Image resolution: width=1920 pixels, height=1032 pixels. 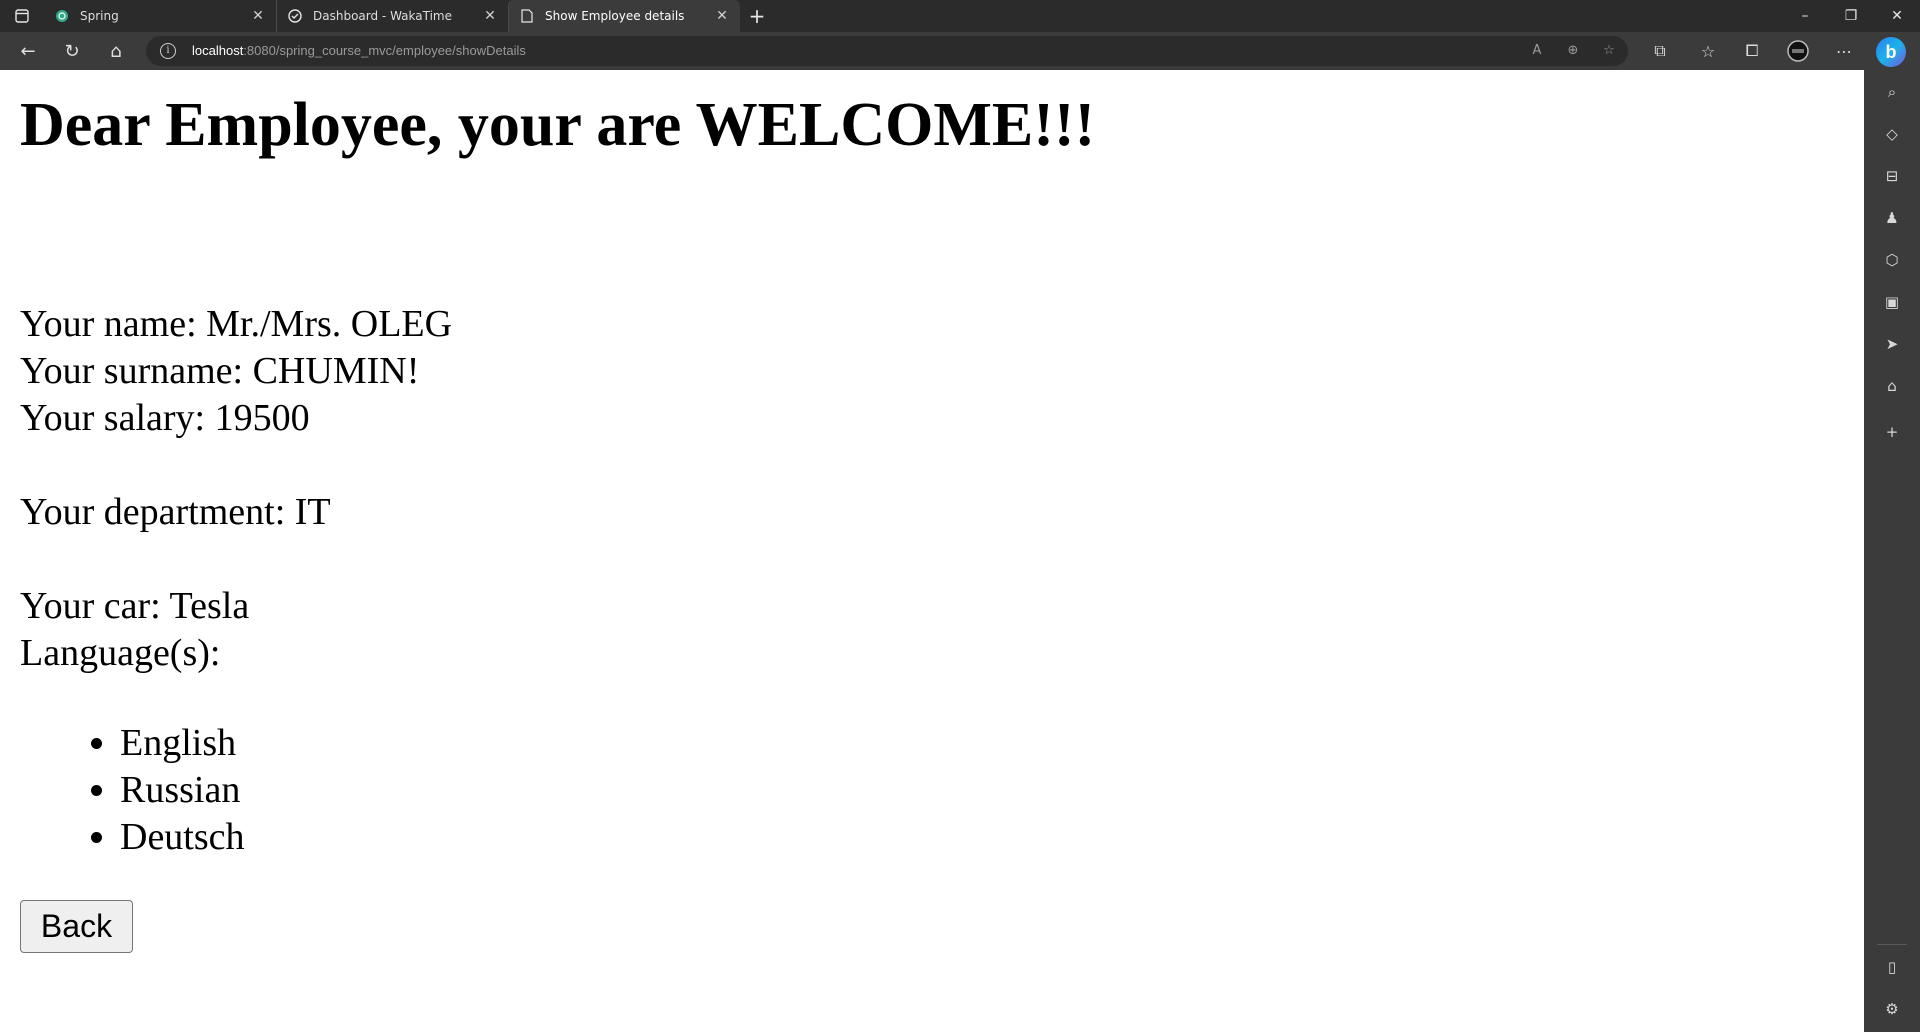 What do you see at coordinates (99, 16) in the screenshot?
I see `tab-title: Spring` at bounding box center [99, 16].